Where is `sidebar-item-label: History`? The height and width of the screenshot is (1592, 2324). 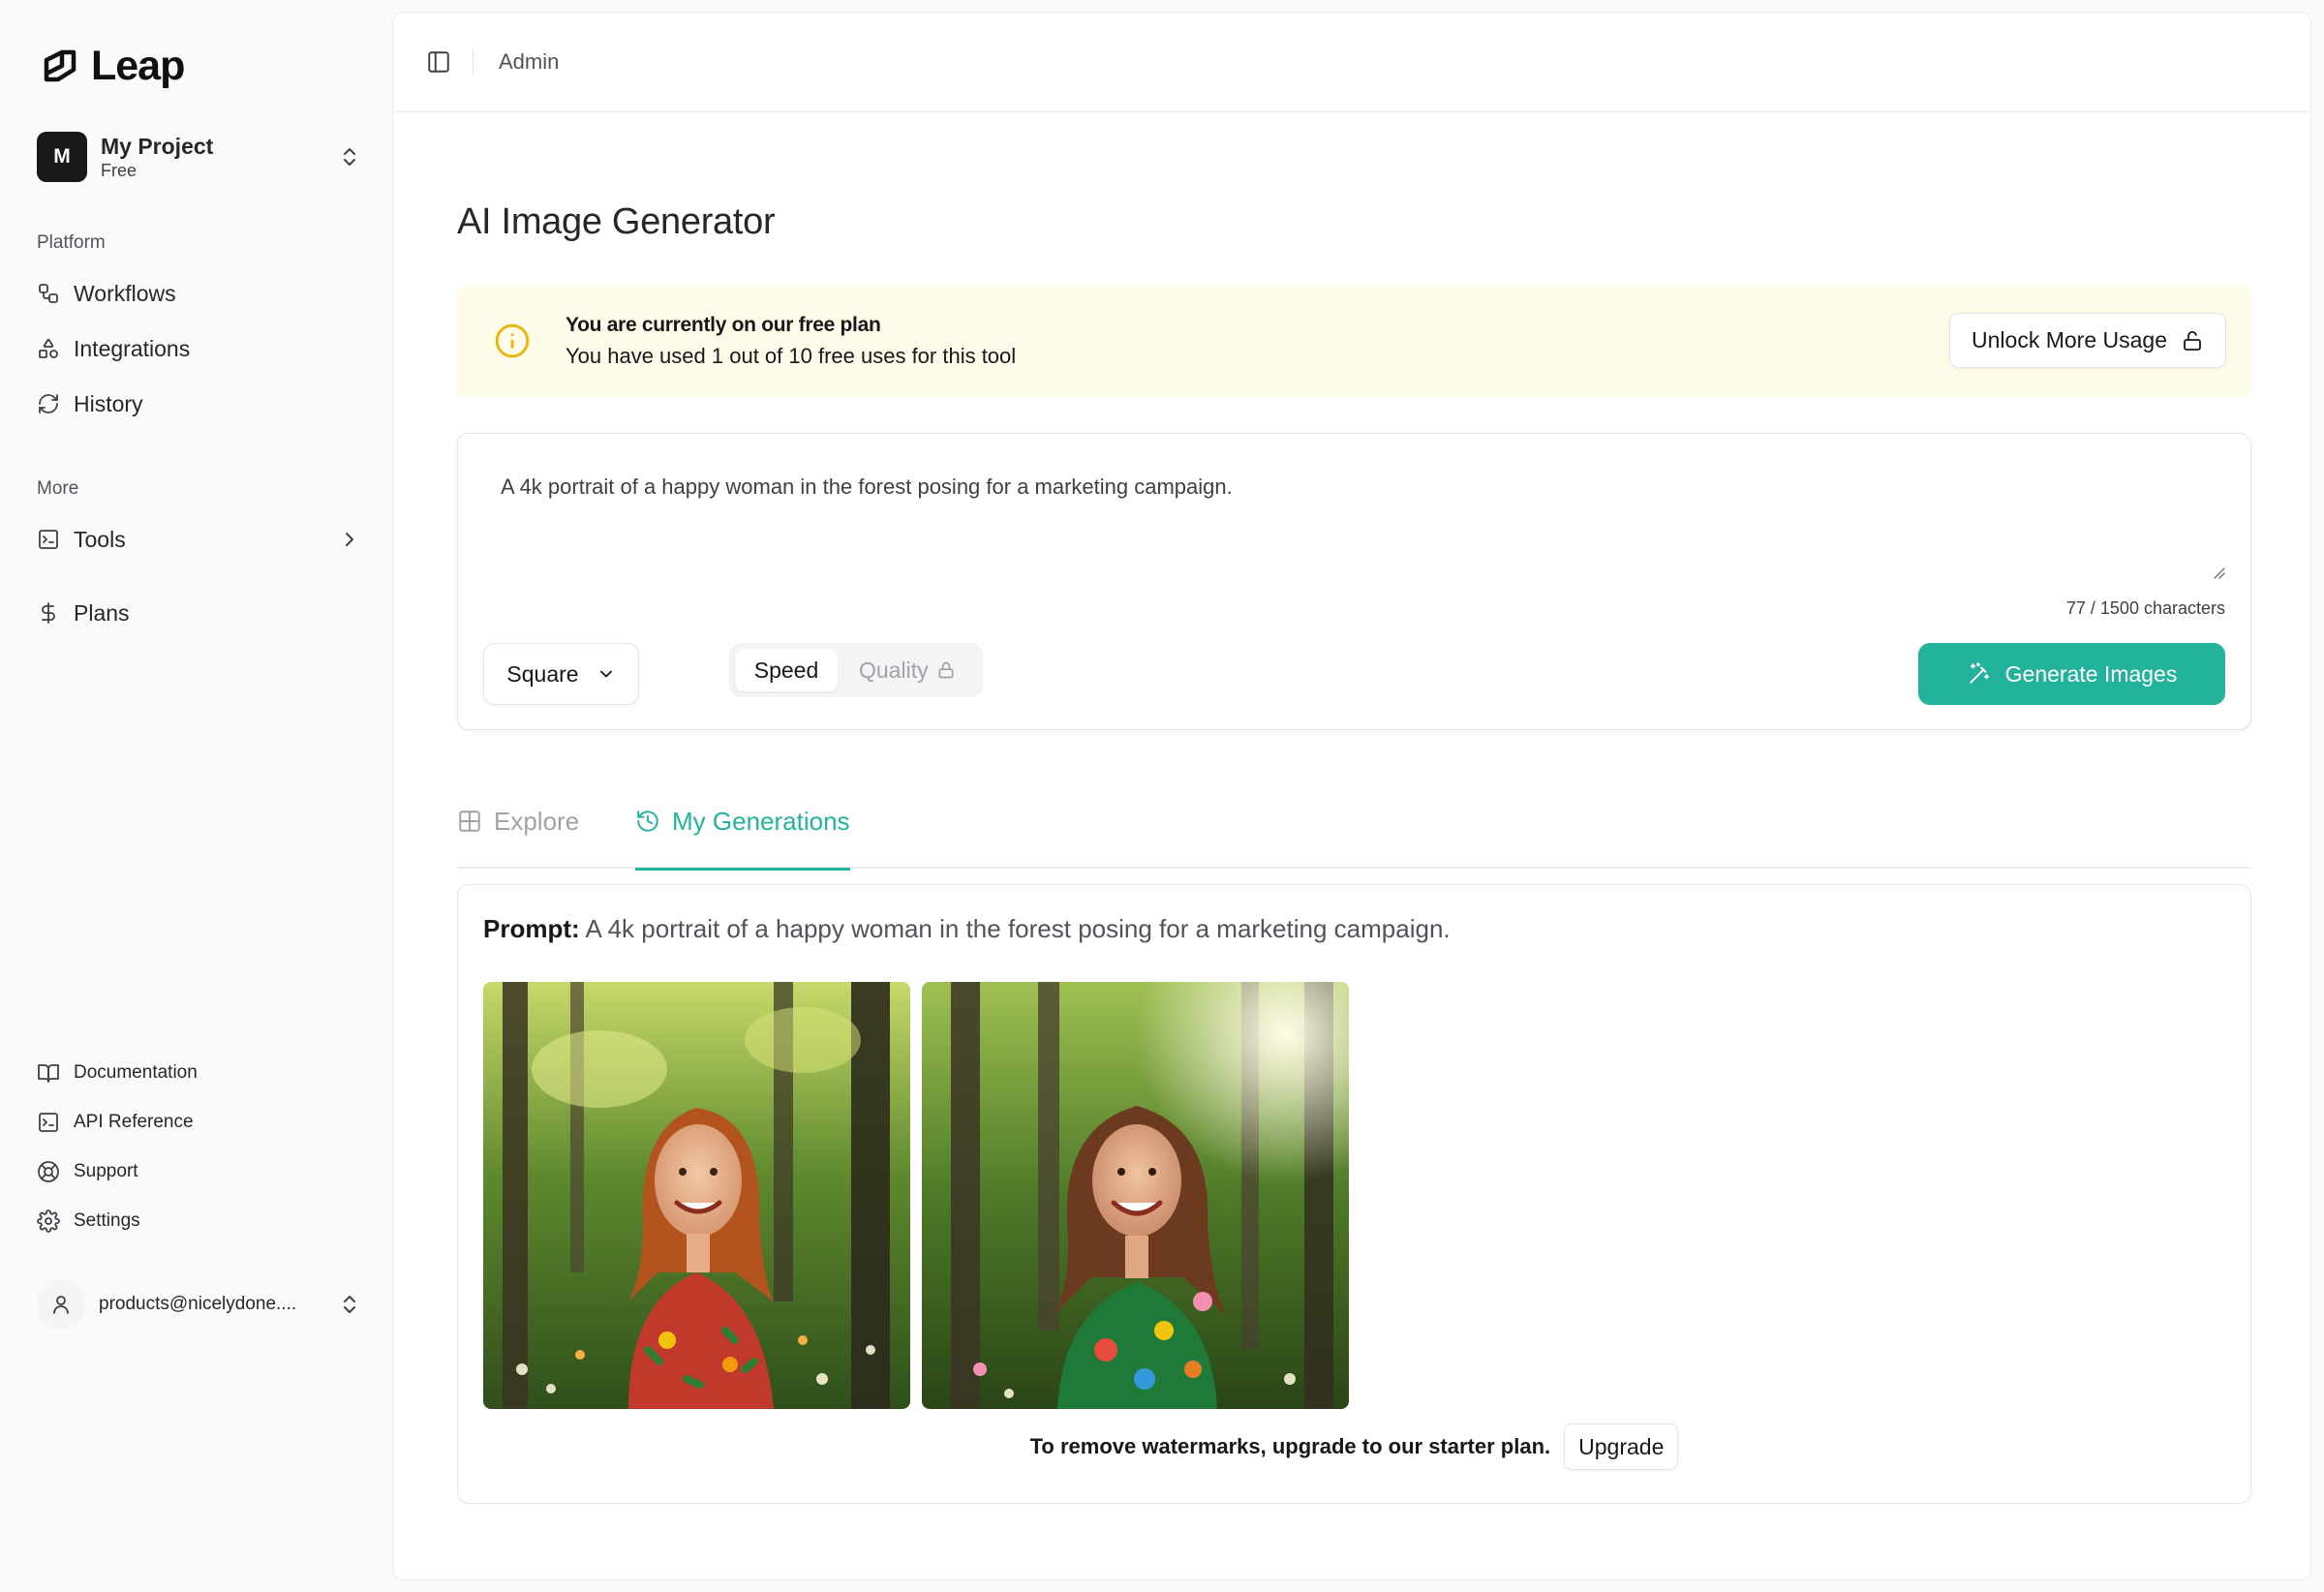
sidebar-item-label: History is located at coordinates (109, 403).